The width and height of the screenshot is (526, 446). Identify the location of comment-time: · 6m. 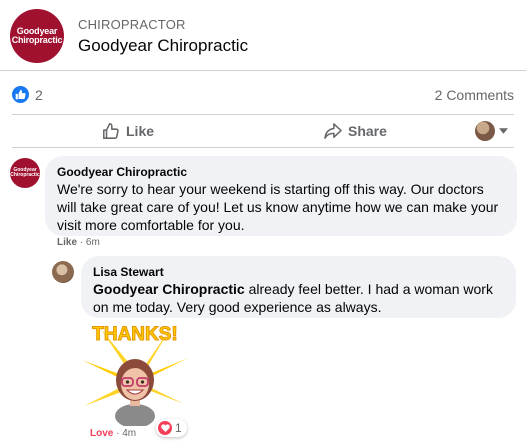
(90, 242).